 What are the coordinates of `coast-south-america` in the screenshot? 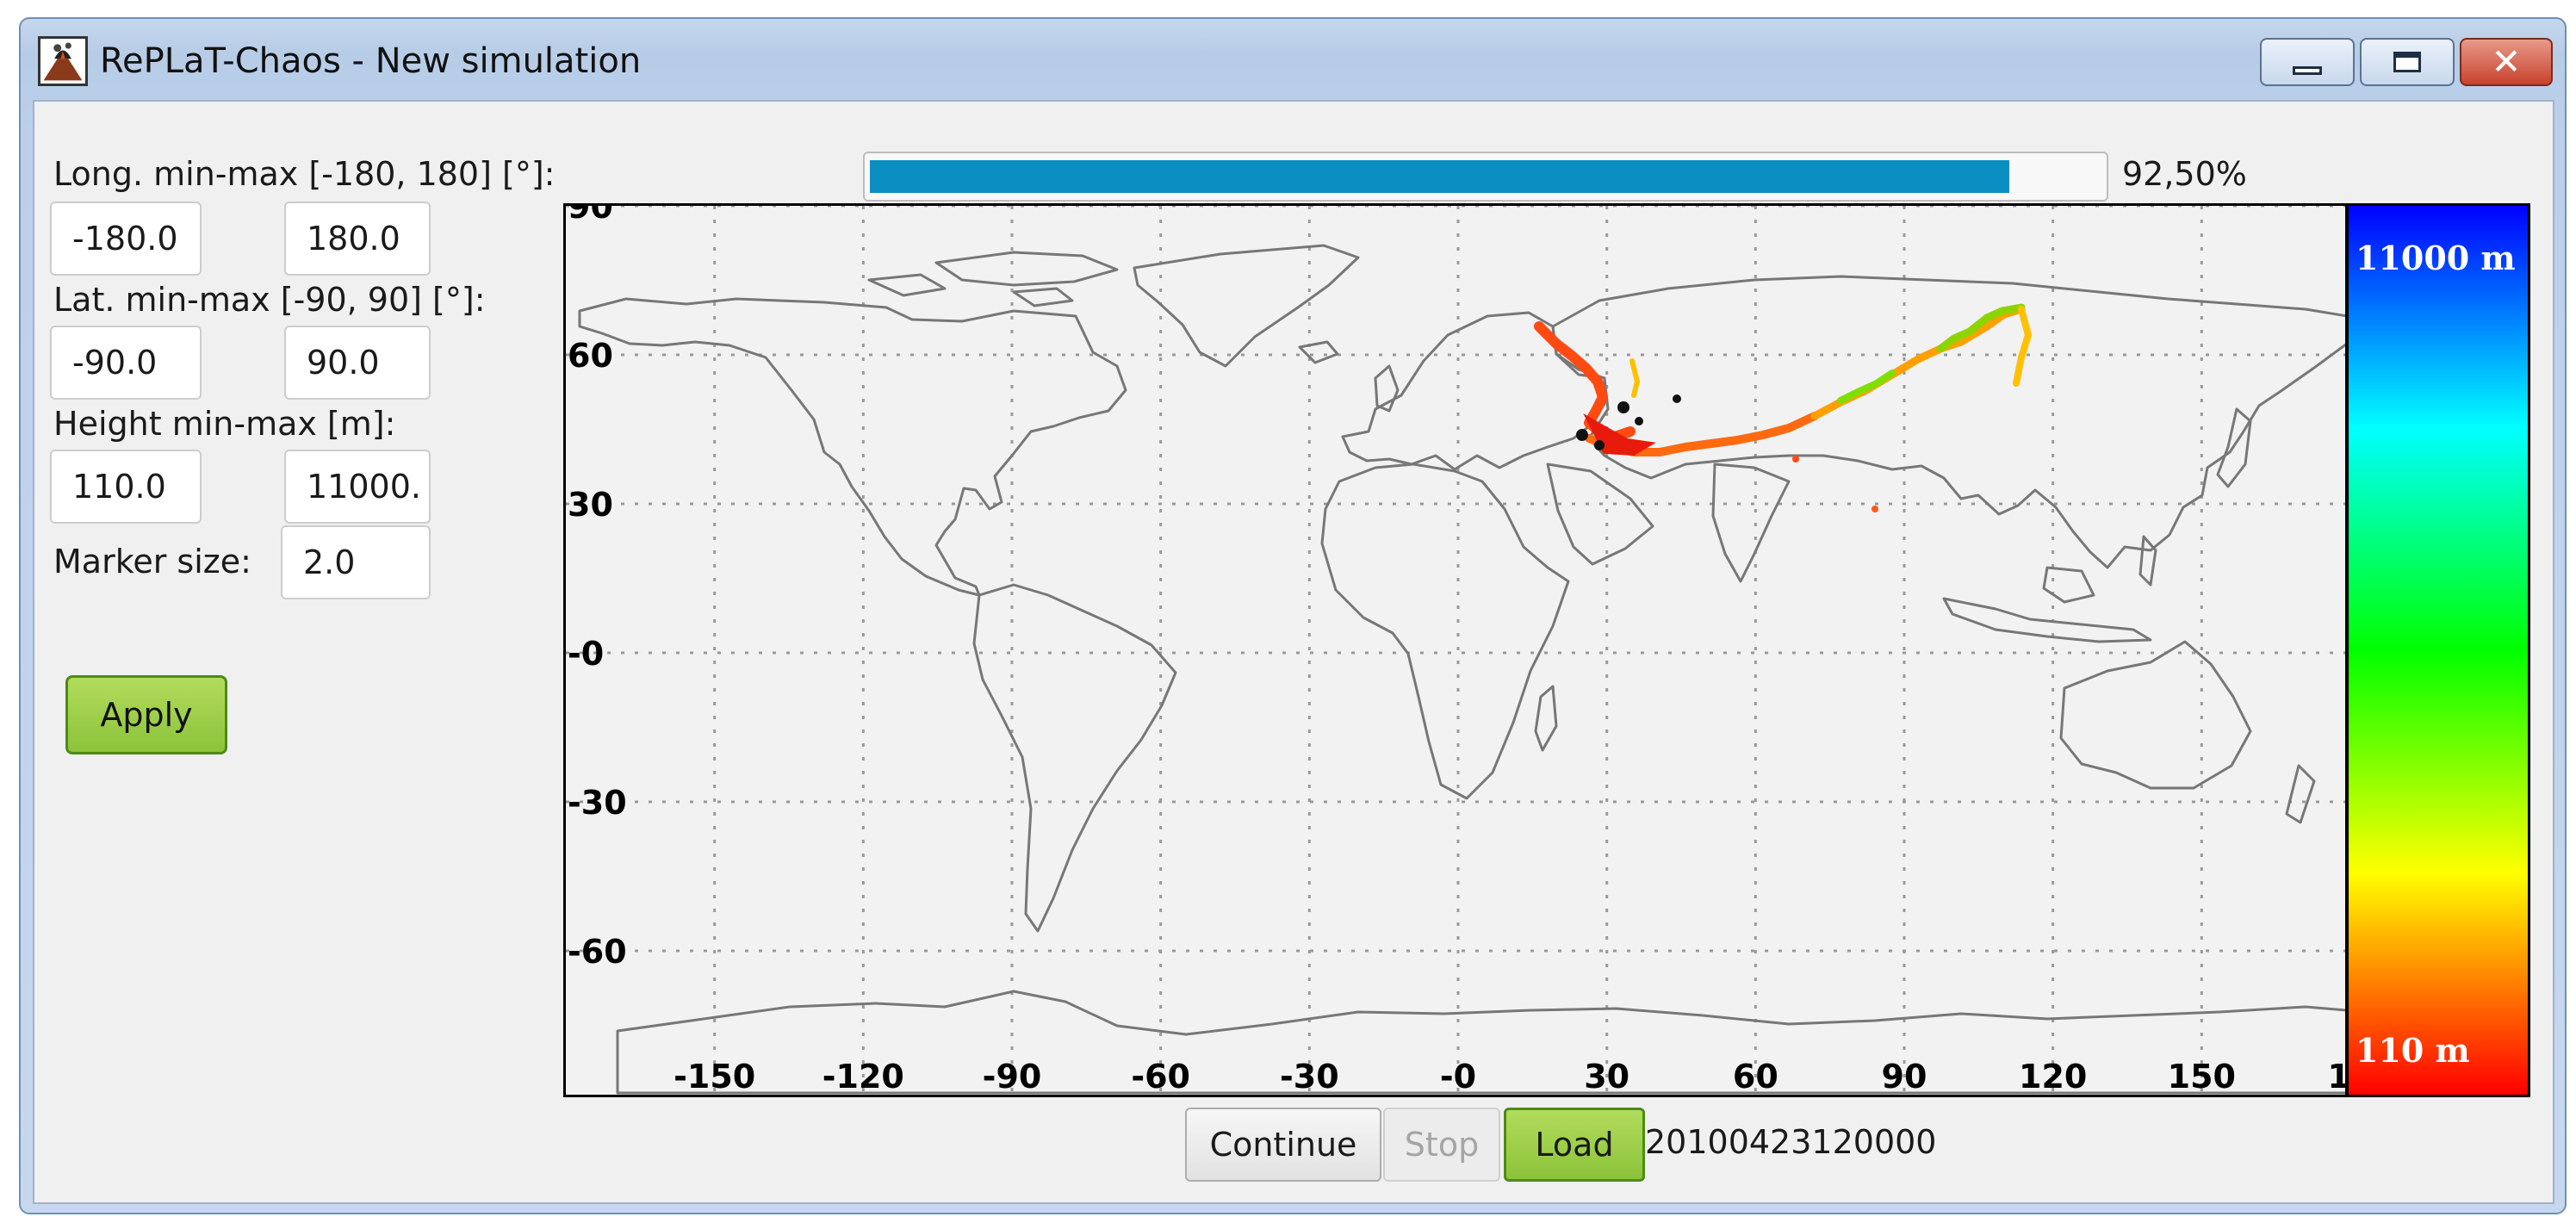 It's located at (1074, 758).